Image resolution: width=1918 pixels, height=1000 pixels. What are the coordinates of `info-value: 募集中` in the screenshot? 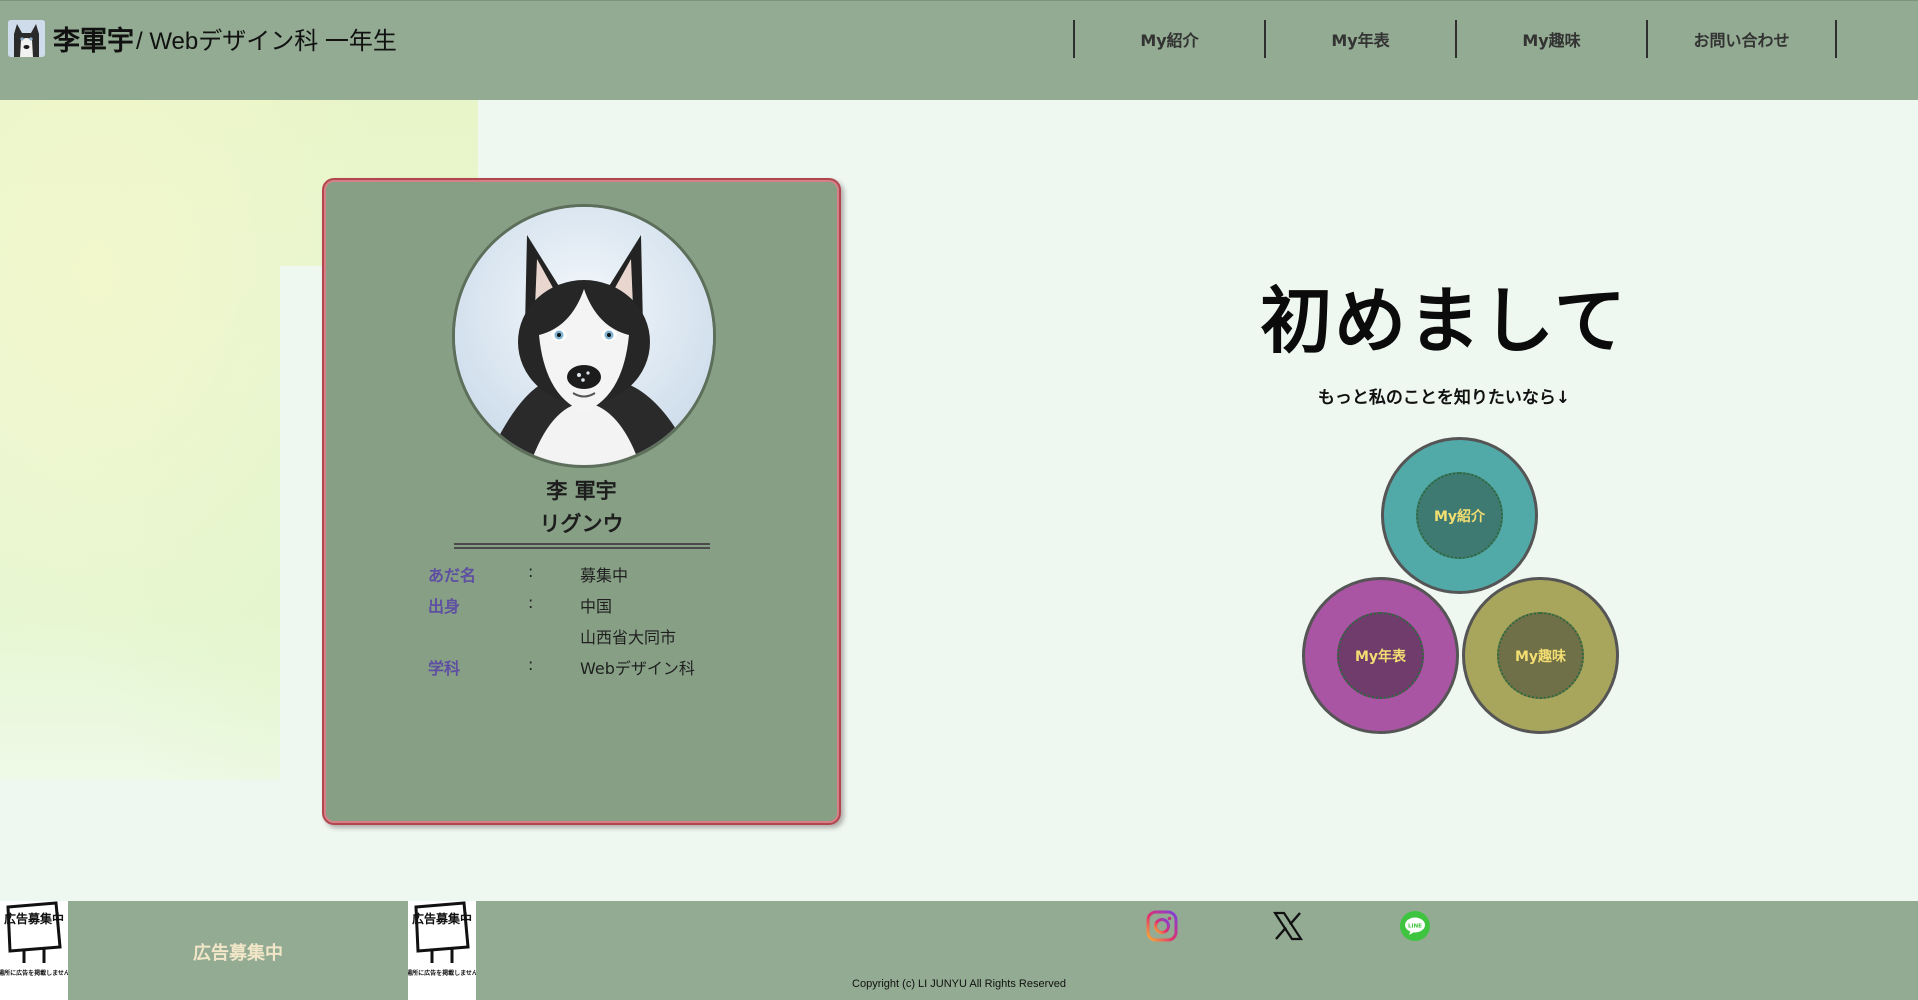 It's located at (604, 575).